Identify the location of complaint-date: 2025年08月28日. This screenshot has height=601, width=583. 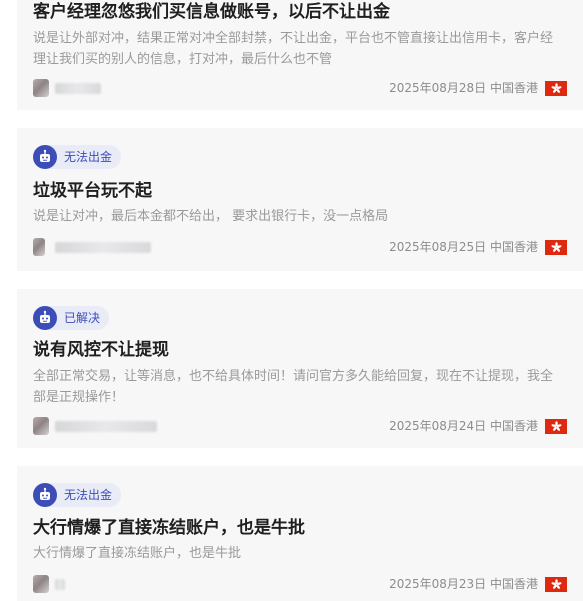
(438, 88).